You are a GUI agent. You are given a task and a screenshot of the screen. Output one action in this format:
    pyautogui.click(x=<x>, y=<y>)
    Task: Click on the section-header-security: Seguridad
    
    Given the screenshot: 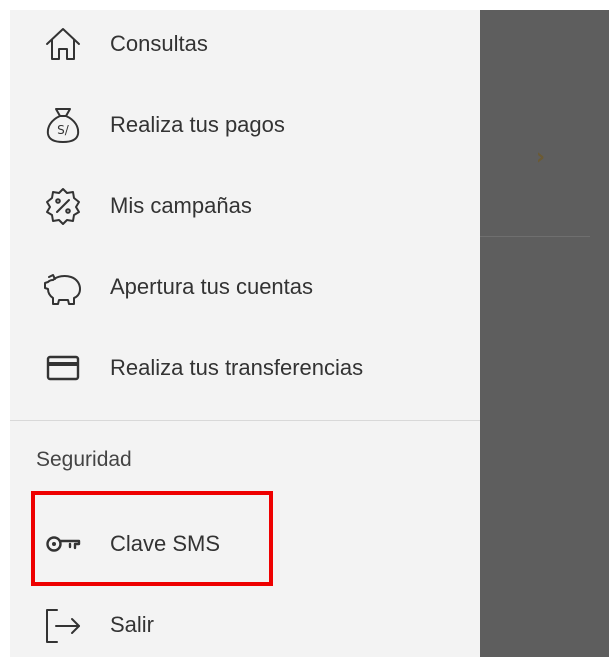 What is the action you would take?
    pyautogui.click(x=84, y=459)
    